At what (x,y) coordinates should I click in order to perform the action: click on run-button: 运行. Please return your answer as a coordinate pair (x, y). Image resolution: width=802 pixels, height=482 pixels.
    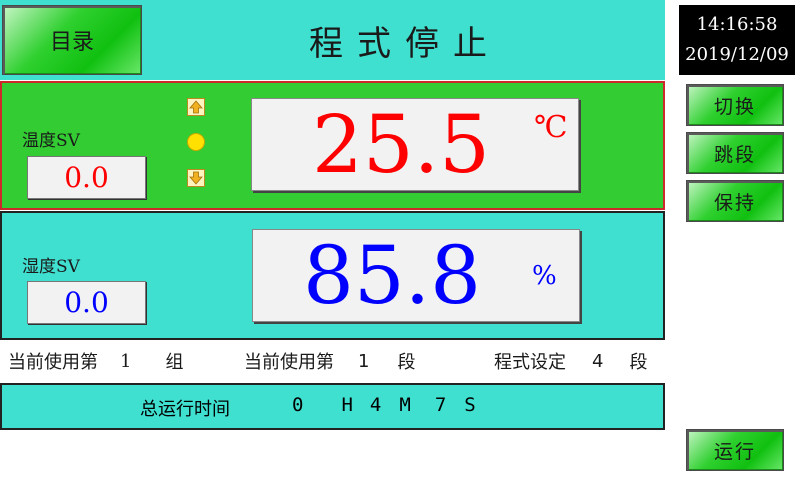
    Looking at the image, I should click on (735, 450).